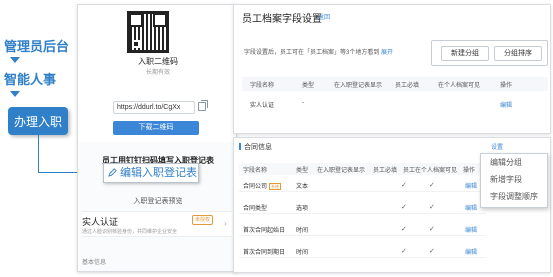 This screenshot has height=277, width=553. Describe the element at coordinates (385, 171) in the screenshot. I see `c-col-required: 员工必填` at that location.